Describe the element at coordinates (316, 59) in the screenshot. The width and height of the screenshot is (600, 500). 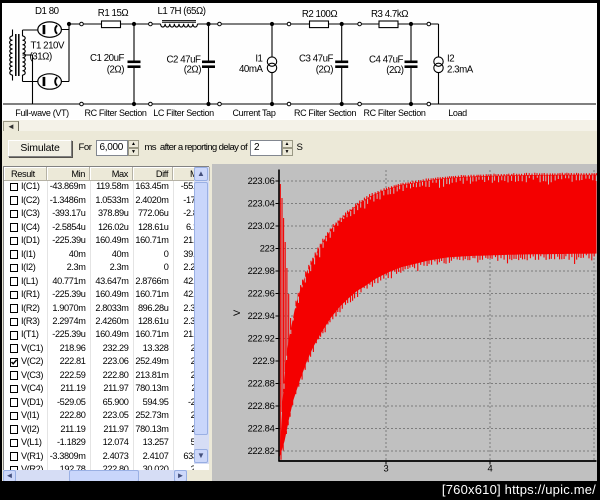
I see `svg-text: C3 47uF` at that location.